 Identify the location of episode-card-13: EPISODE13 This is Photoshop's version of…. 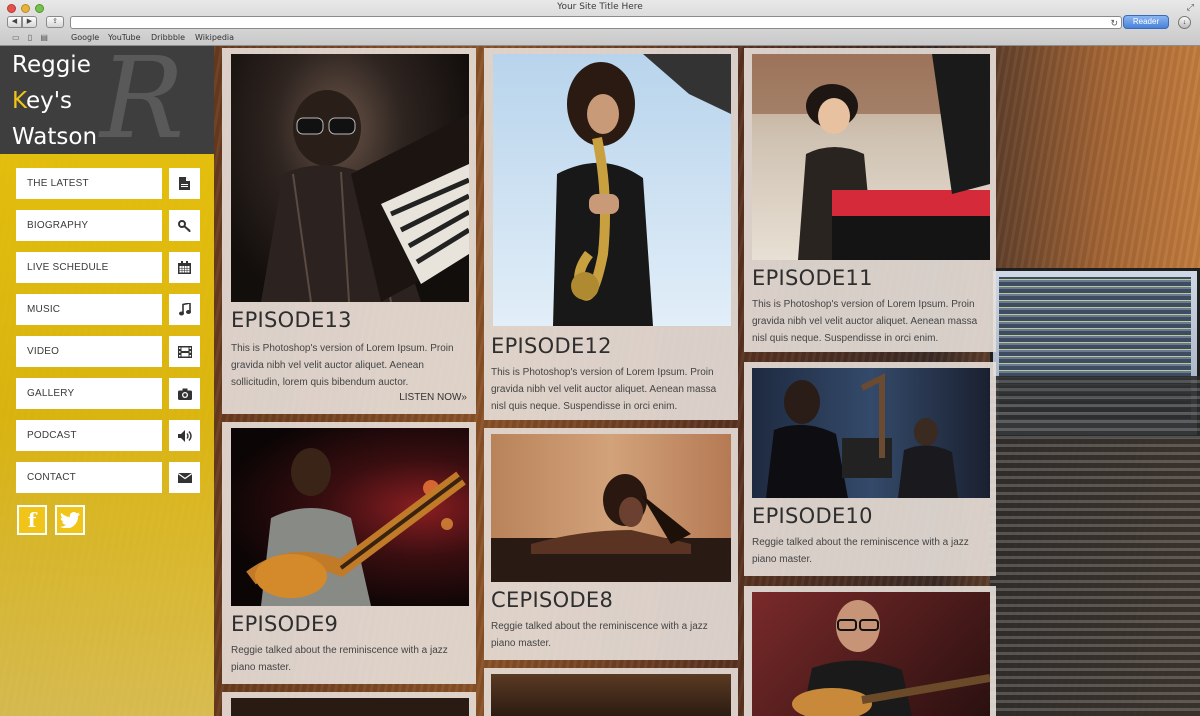
(349, 231).